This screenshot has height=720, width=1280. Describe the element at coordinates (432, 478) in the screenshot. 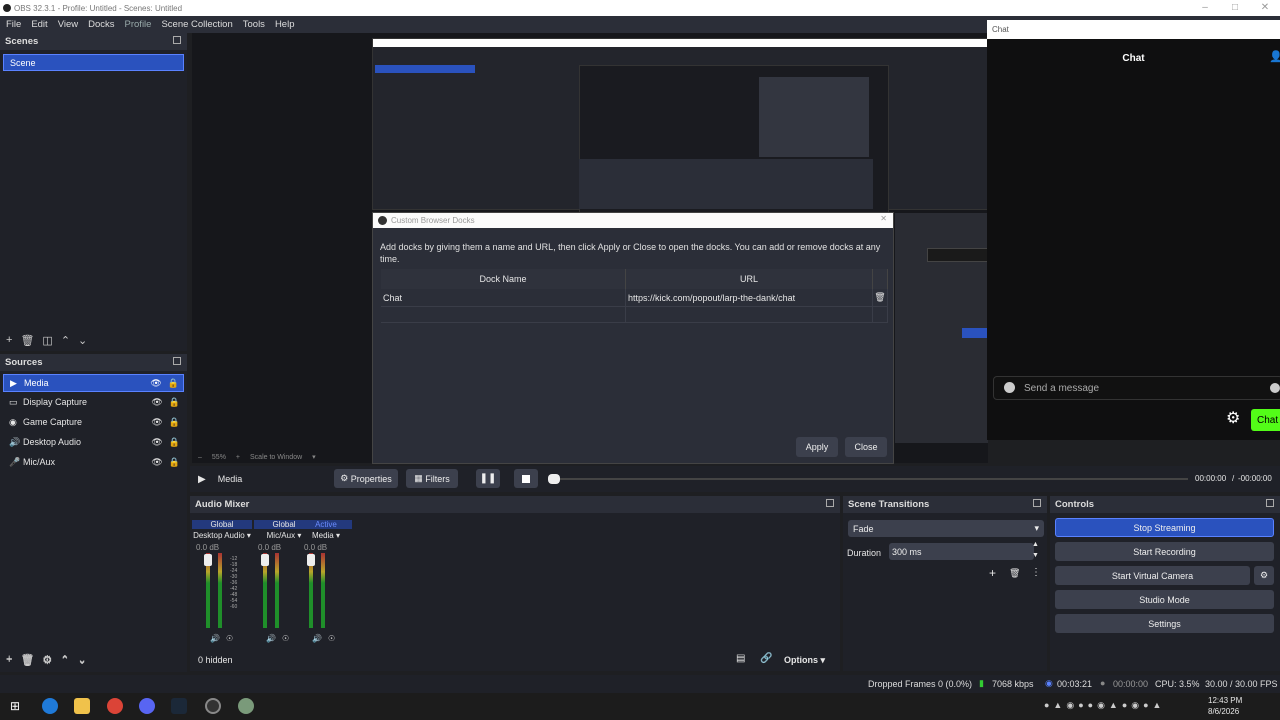

I see `filters-button: ▦ Filters` at that location.